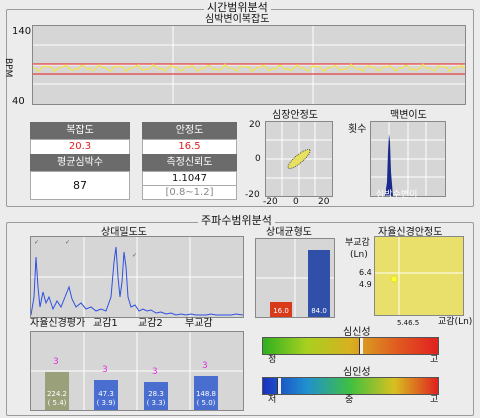  I want to click on poincare-x-tick-mid: 0, so click(296, 202).